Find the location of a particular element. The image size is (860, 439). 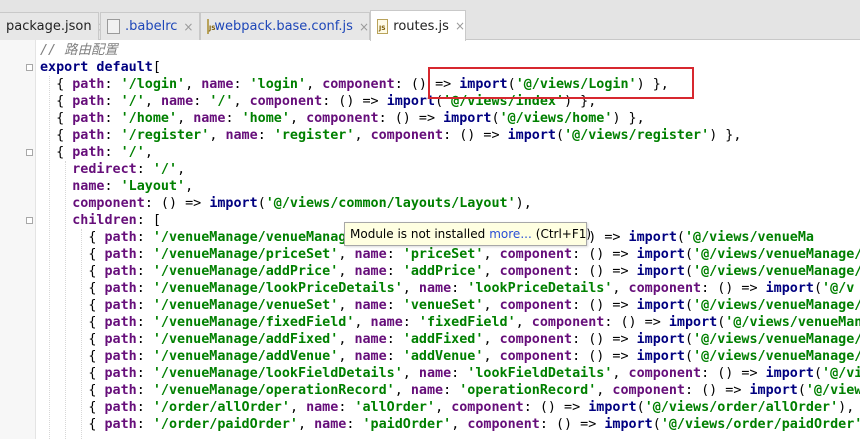

babelrc-file-icon is located at coordinates (113, 26).